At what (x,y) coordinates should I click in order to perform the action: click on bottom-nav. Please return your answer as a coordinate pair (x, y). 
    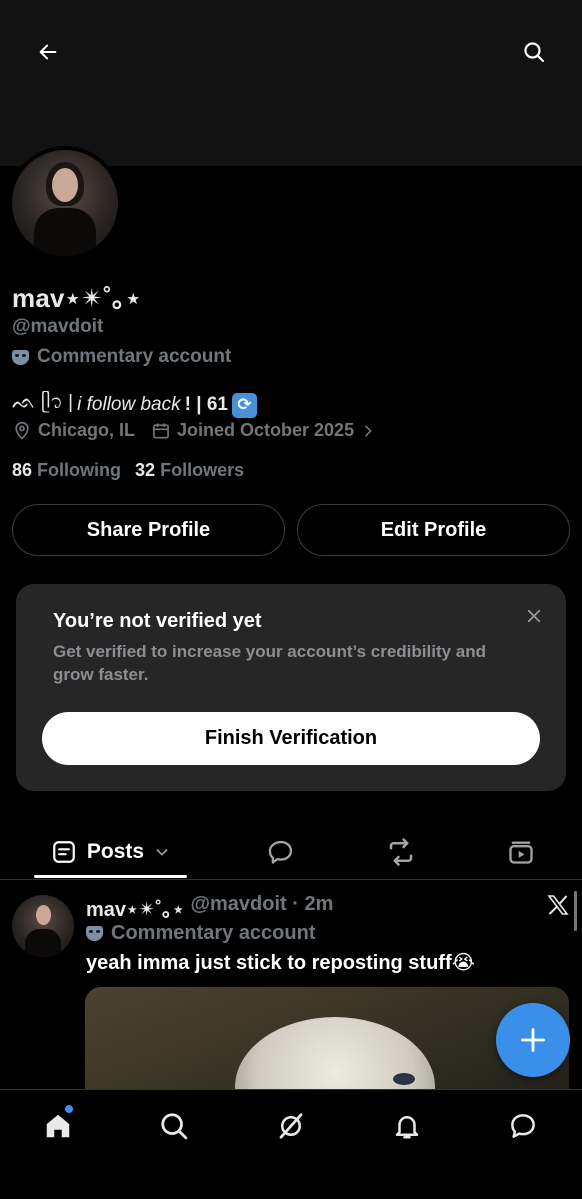
    Looking at the image, I should click on (291, 1144).